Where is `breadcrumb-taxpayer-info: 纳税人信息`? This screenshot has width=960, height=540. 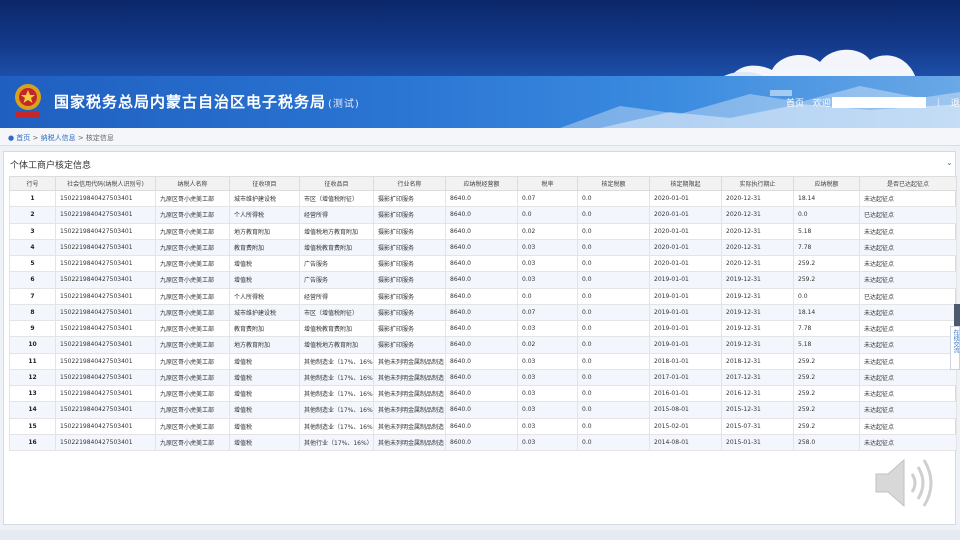 breadcrumb-taxpayer-info: 纳税人信息 is located at coordinates (58, 138).